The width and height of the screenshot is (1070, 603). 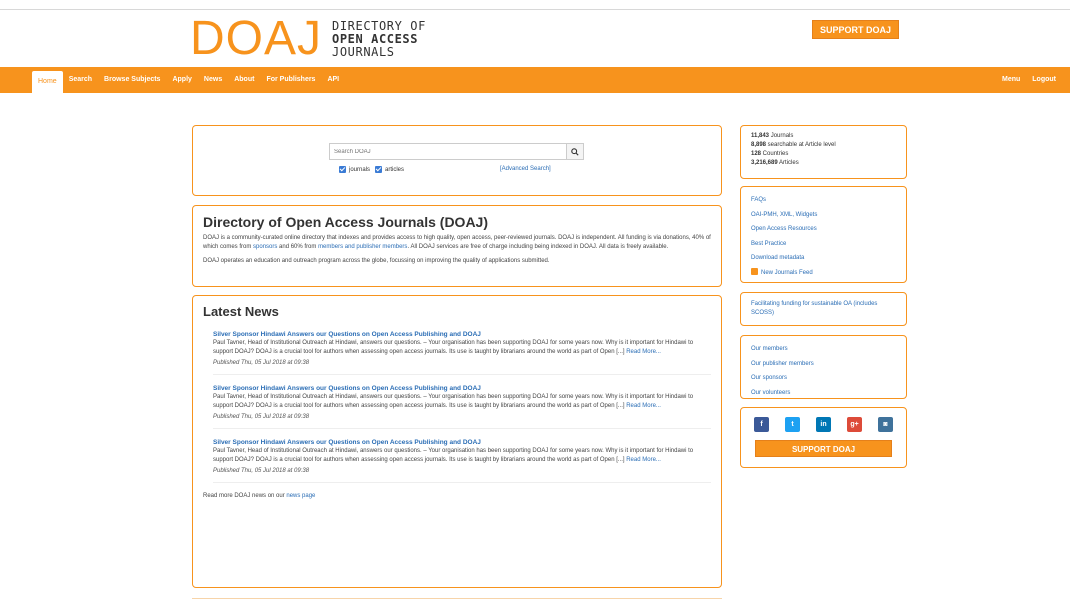 What do you see at coordinates (823, 448) in the screenshot?
I see `support-doaj-sidebar-button: SUPPORT DOAJ` at bounding box center [823, 448].